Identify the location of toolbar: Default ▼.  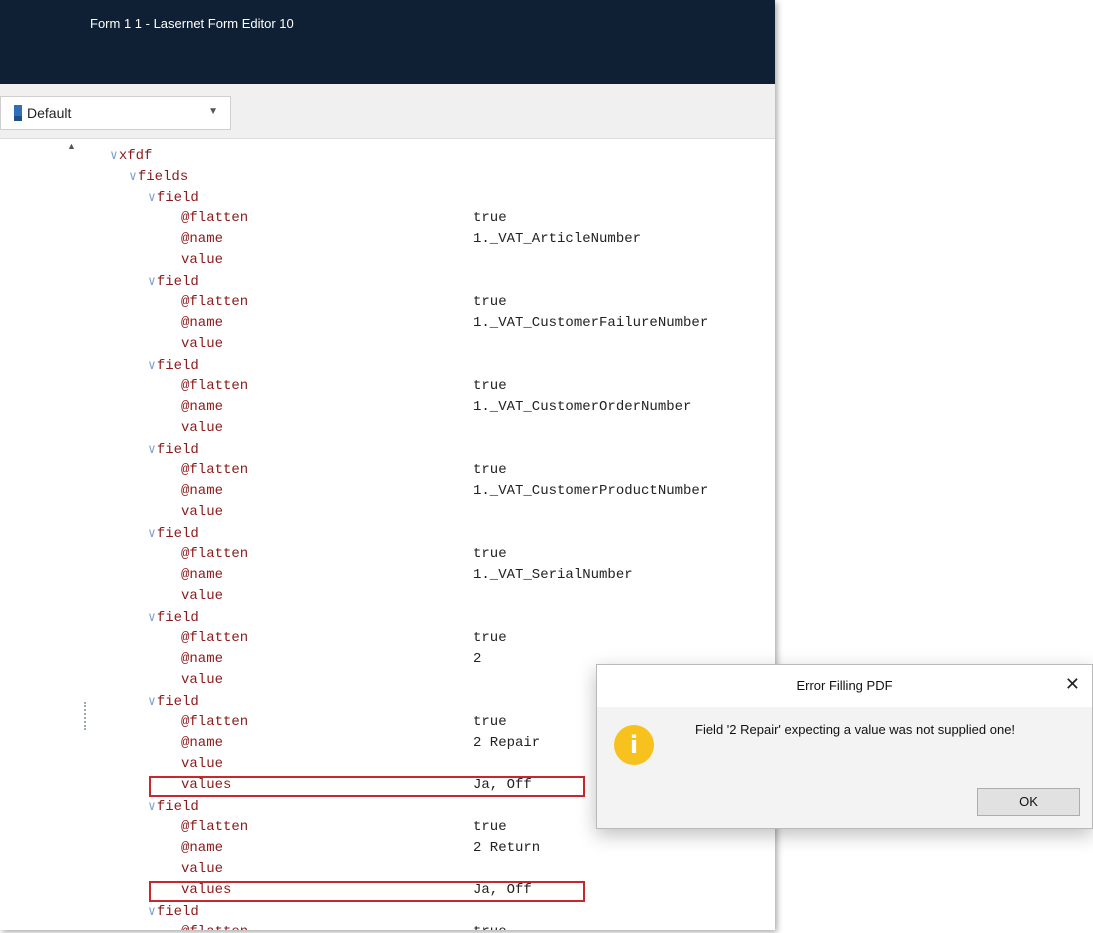
(387, 111).